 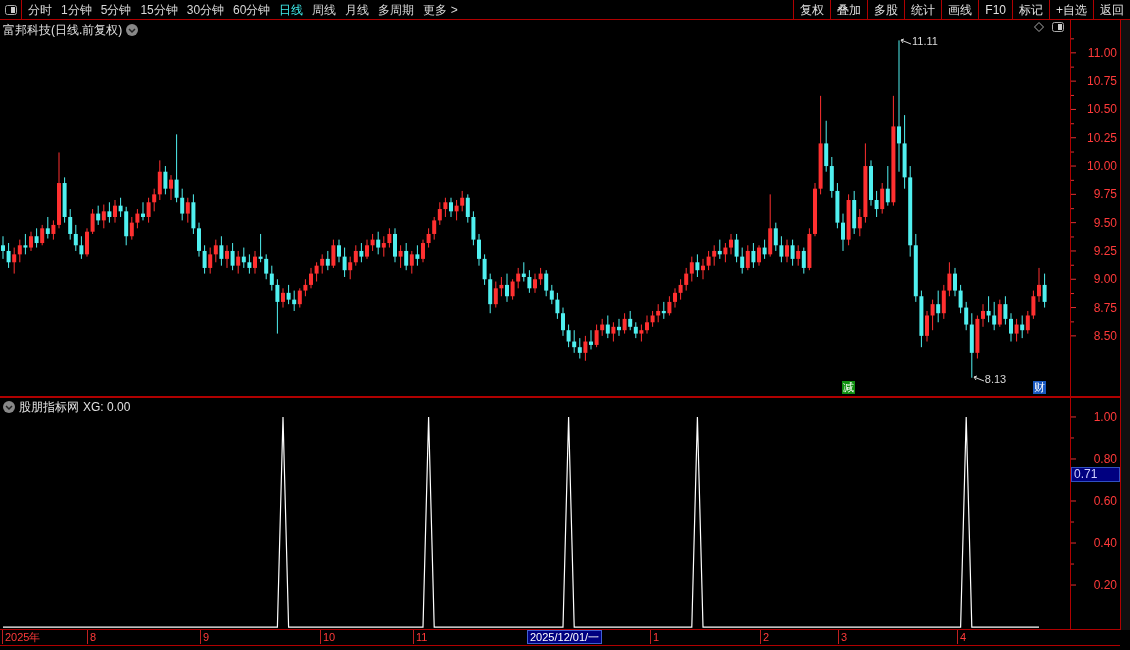 What do you see at coordinates (357, 9) in the screenshot?
I see `period-tab: 月线` at bounding box center [357, 9].